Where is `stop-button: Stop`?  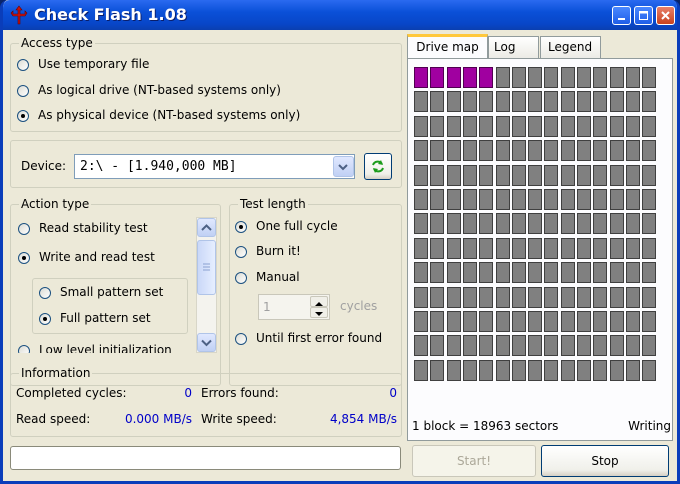 stop-button: Stop is located at coordinates (605, 461).